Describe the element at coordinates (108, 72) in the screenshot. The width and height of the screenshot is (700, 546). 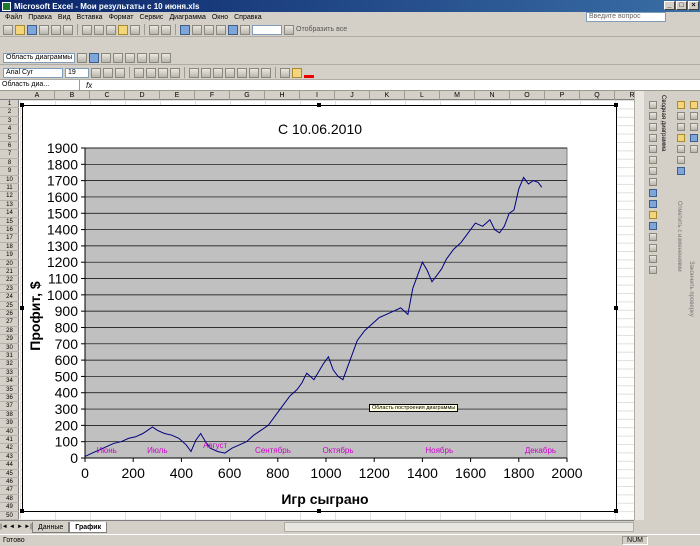
I see `italic-icon` at that location.